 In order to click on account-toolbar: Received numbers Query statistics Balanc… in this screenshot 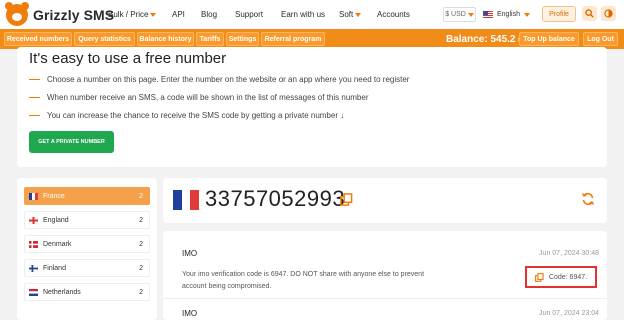, I will do `click(312, 39)`.